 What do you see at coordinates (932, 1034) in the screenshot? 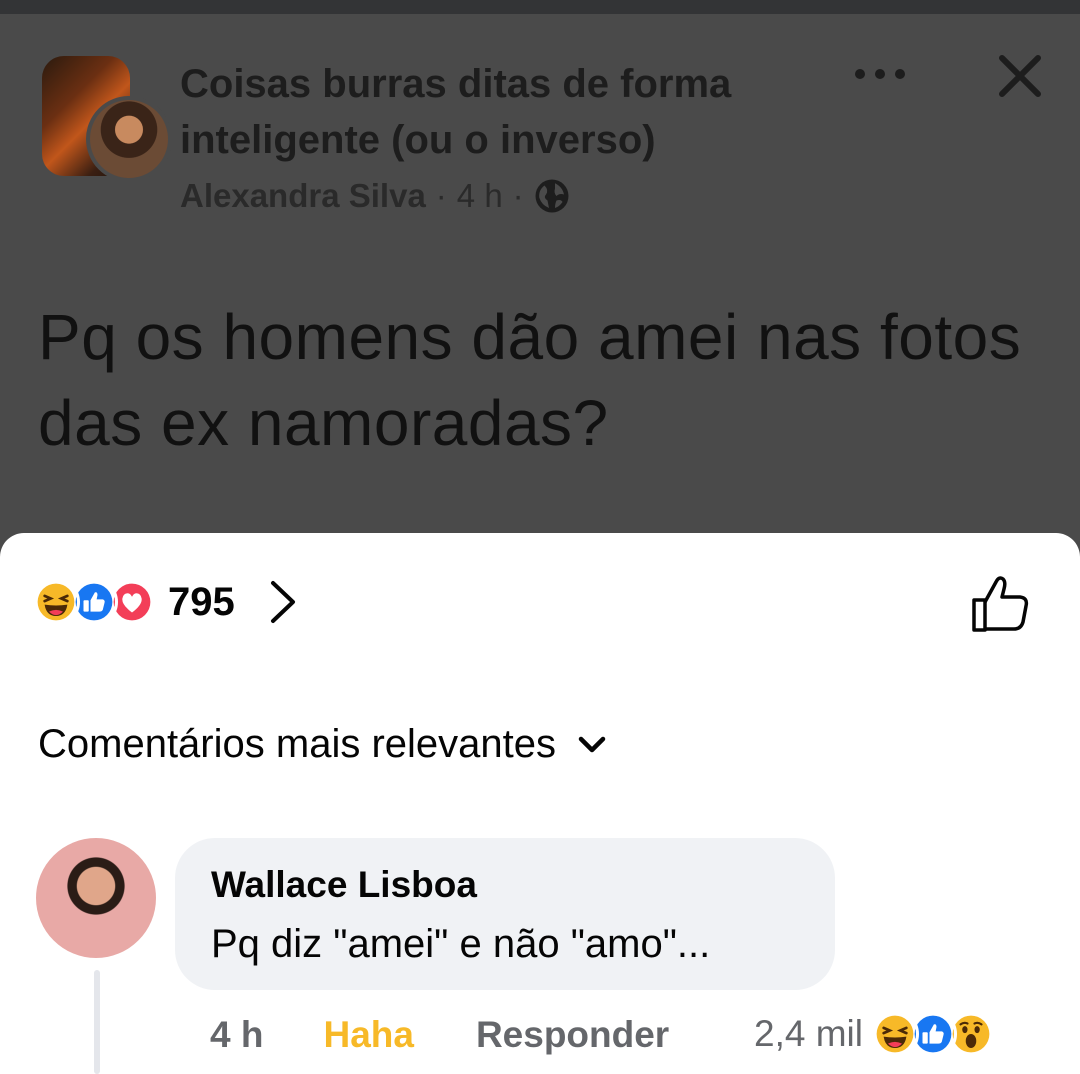
I see `comment-reaction-emojis` at bounding box center [932, 1034].